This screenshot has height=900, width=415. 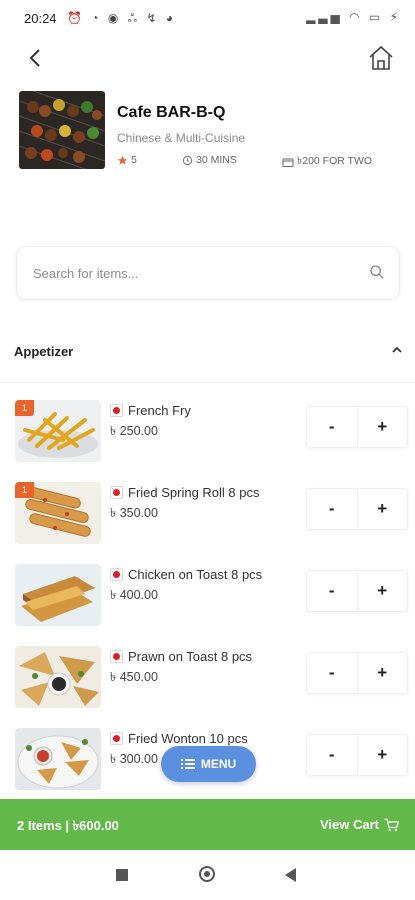 I want to click on list-icon, so click(x=187, y=764).